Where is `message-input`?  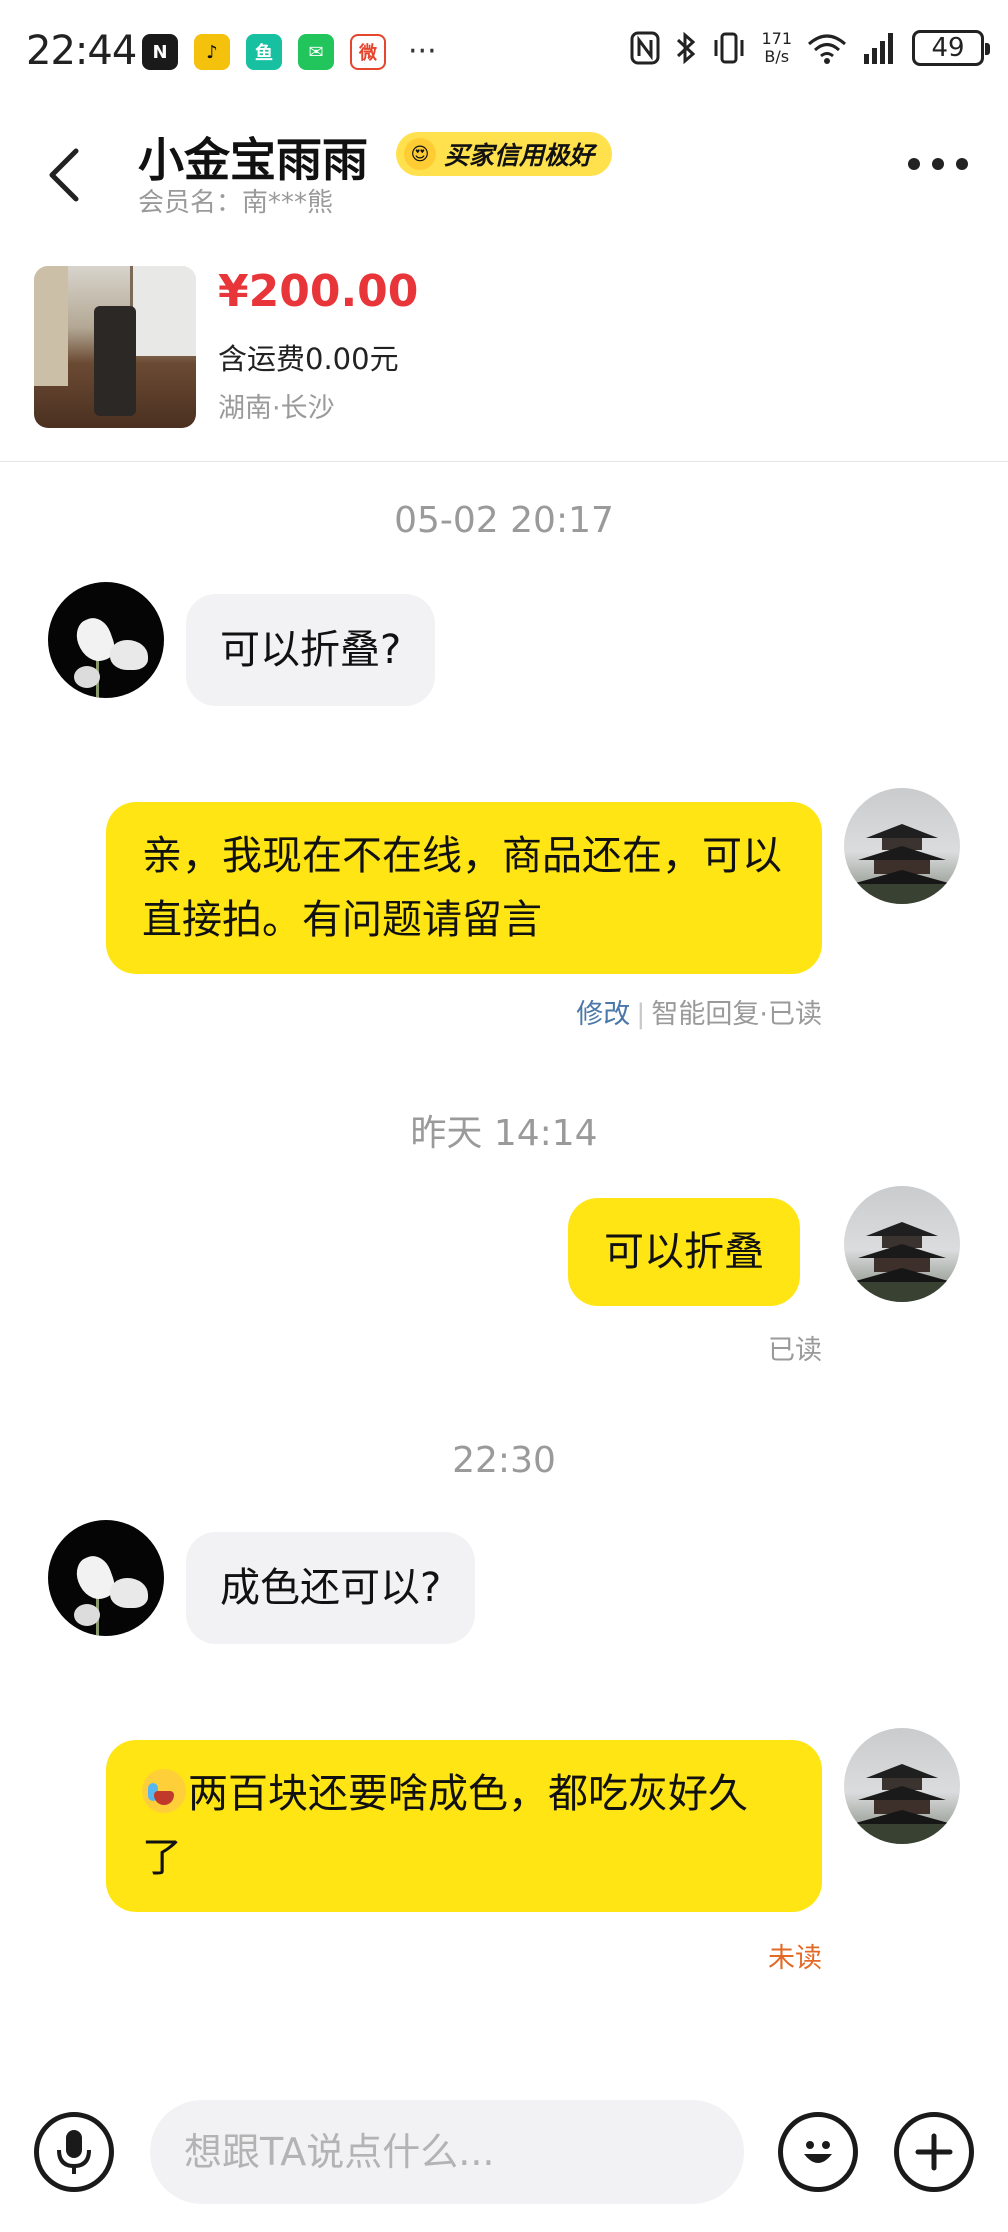 message-input is located at coordinates (447, 2152).